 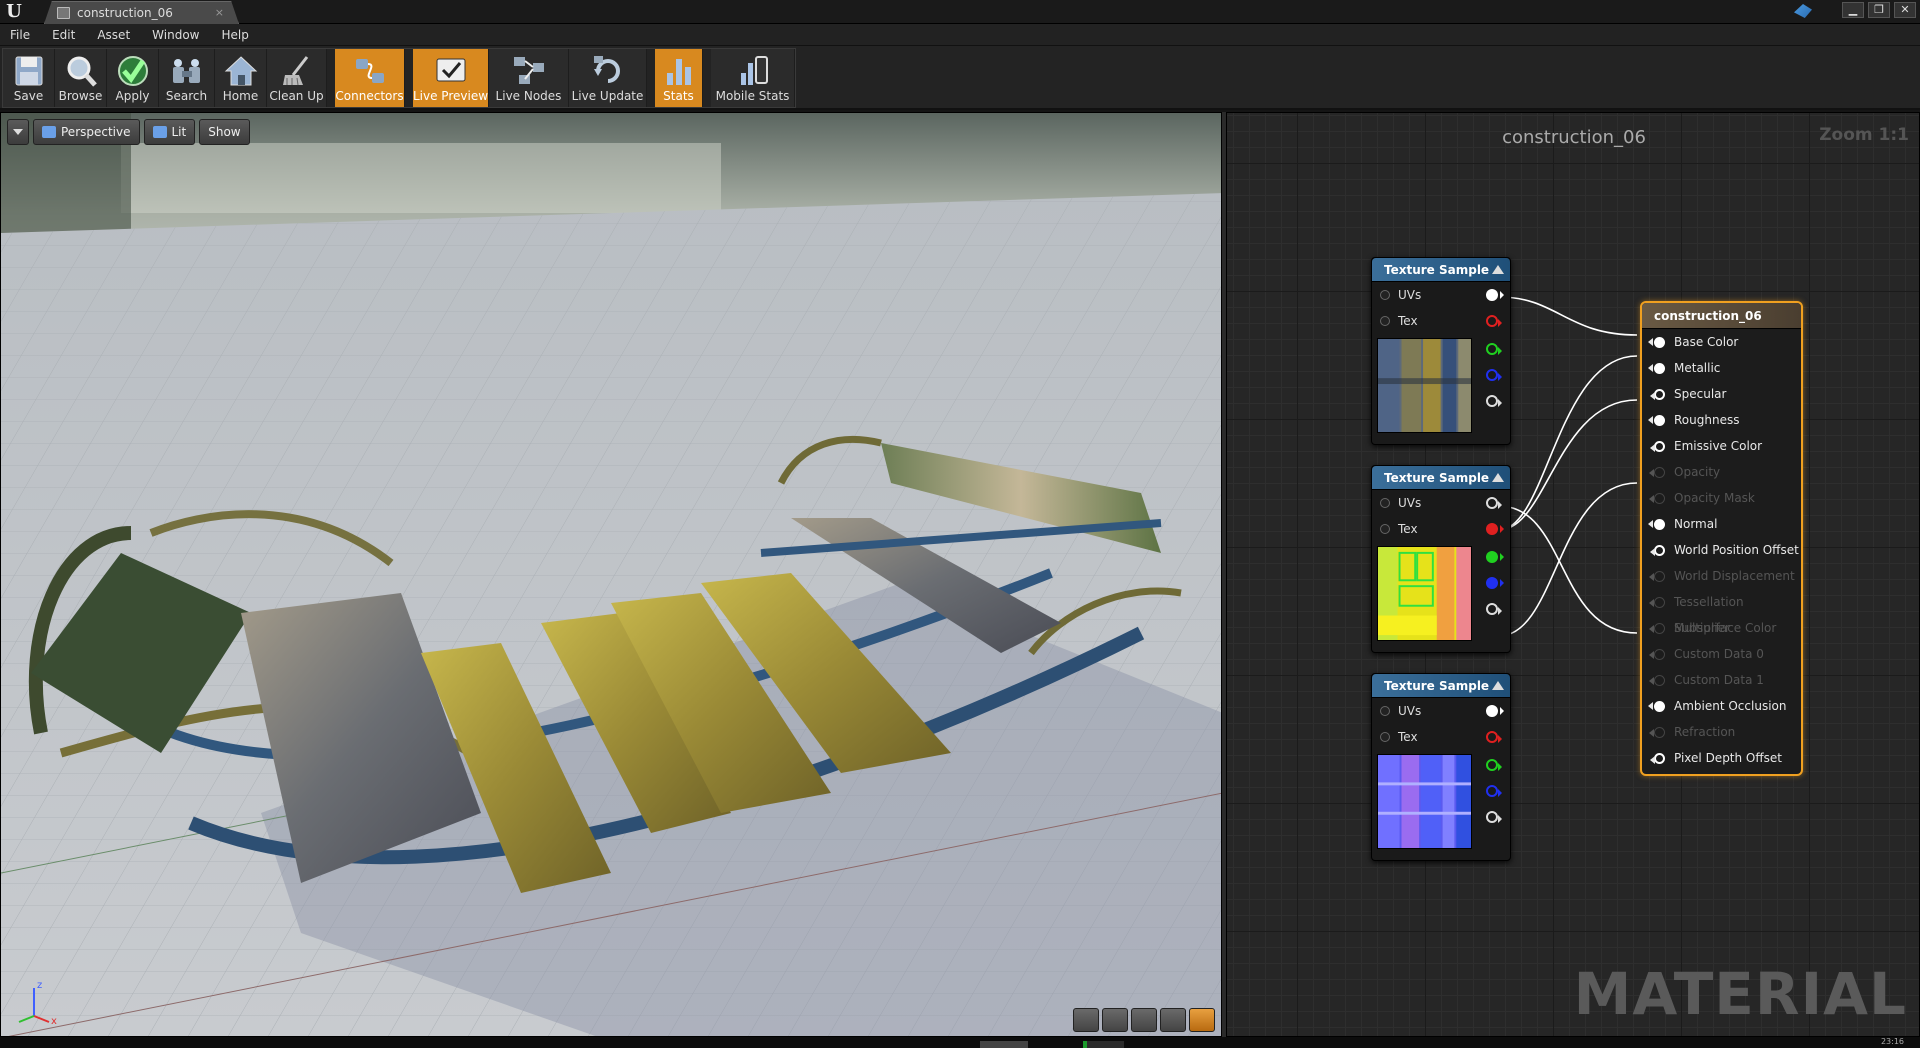 I want to click on sphere-preview-icon, so click(x=1115, y=1020).